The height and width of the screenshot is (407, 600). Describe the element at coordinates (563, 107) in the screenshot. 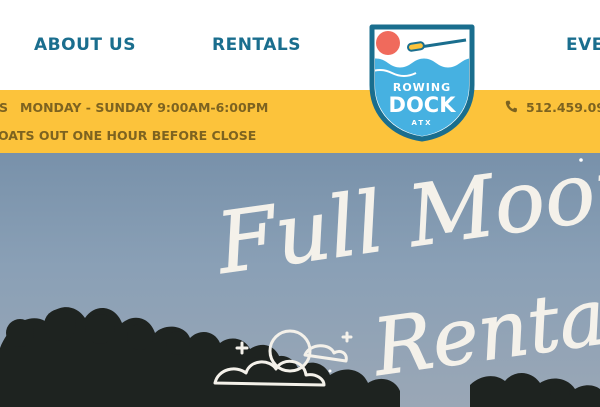

I see `phone-number: 512.459.099` at that location.